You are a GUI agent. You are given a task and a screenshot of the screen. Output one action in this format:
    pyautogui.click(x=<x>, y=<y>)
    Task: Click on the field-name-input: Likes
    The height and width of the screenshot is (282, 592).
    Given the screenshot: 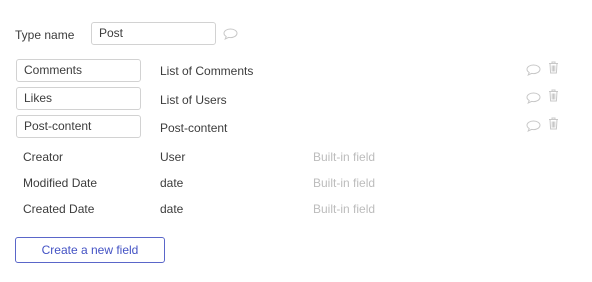 What is the action you would take?
    pyautogui.click(x=78, y=98)
    